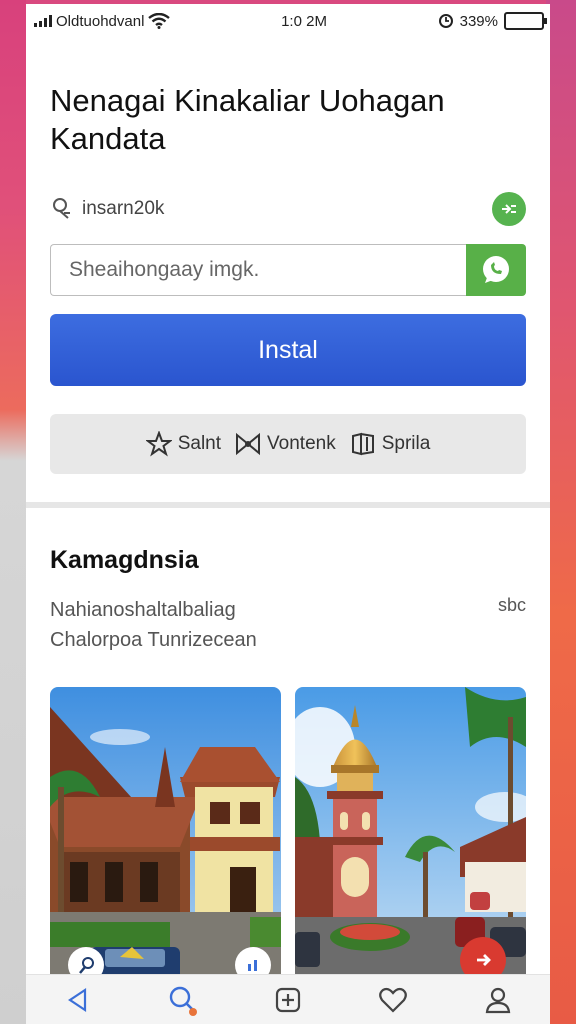  Describe the element at coordinates (478, 21) in the screenshot. I see `battery-percent: 339%` at that location.